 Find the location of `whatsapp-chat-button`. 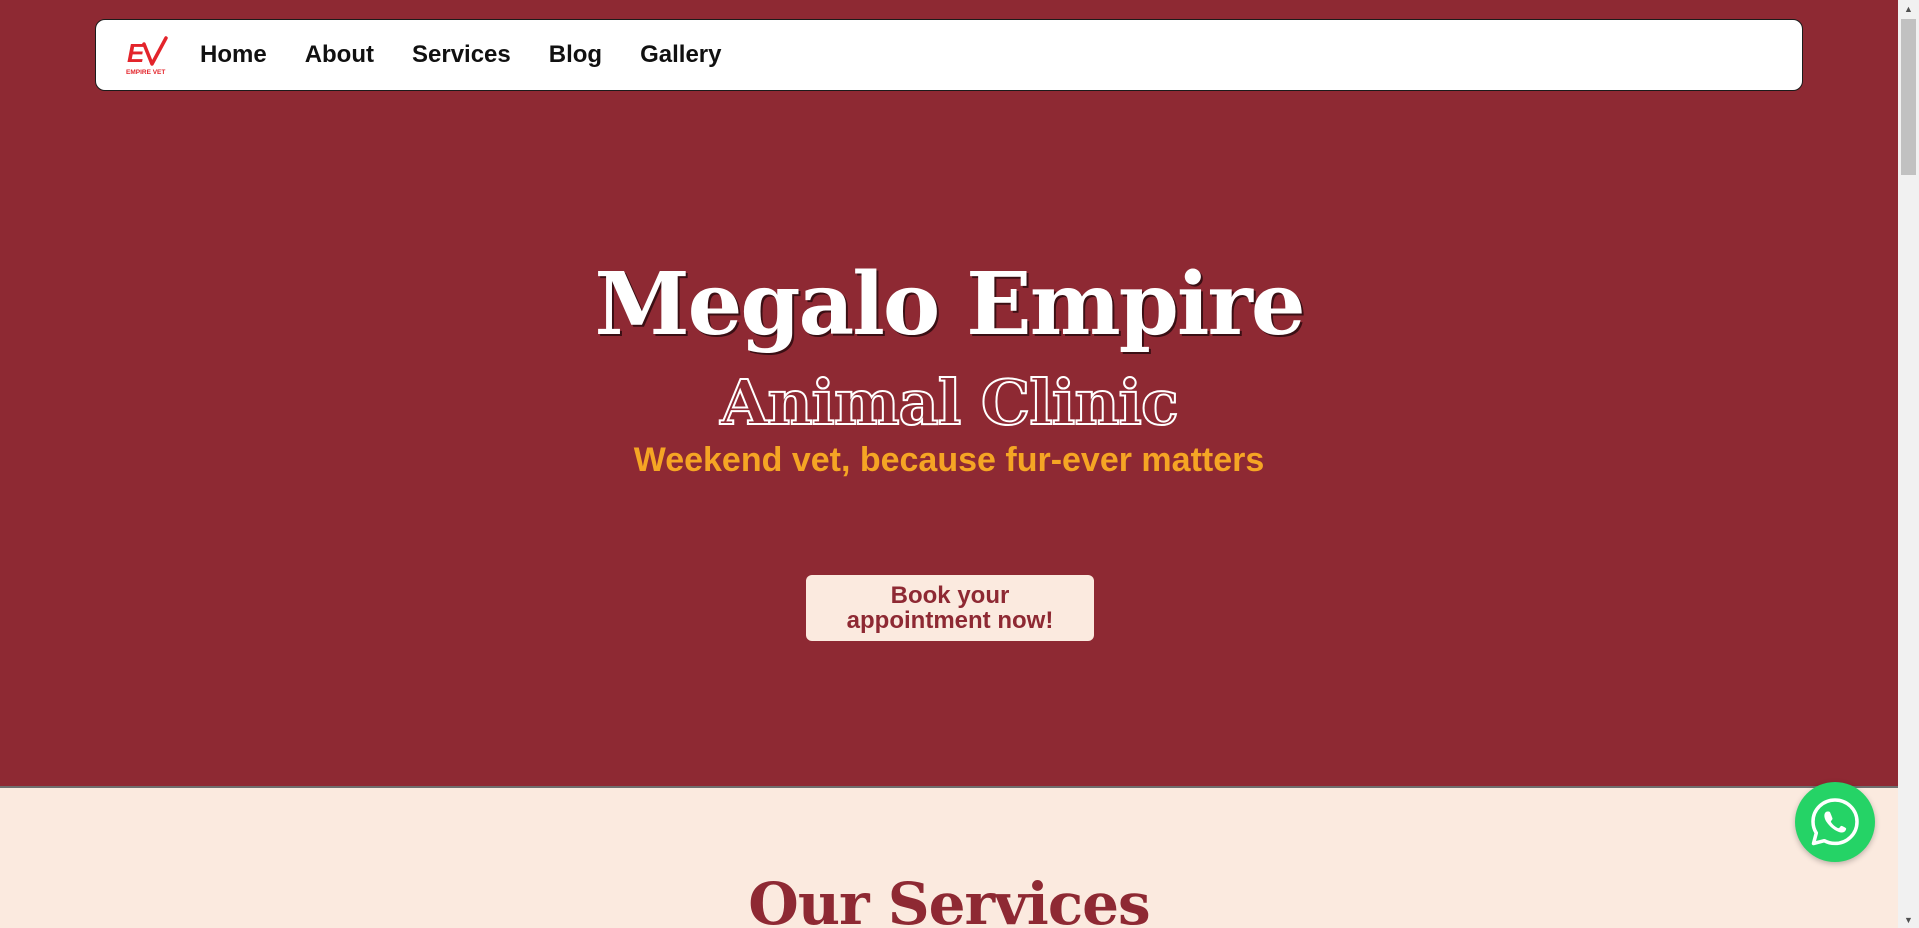

whatsapp-chat-button is located at coordinates (1835, 822).